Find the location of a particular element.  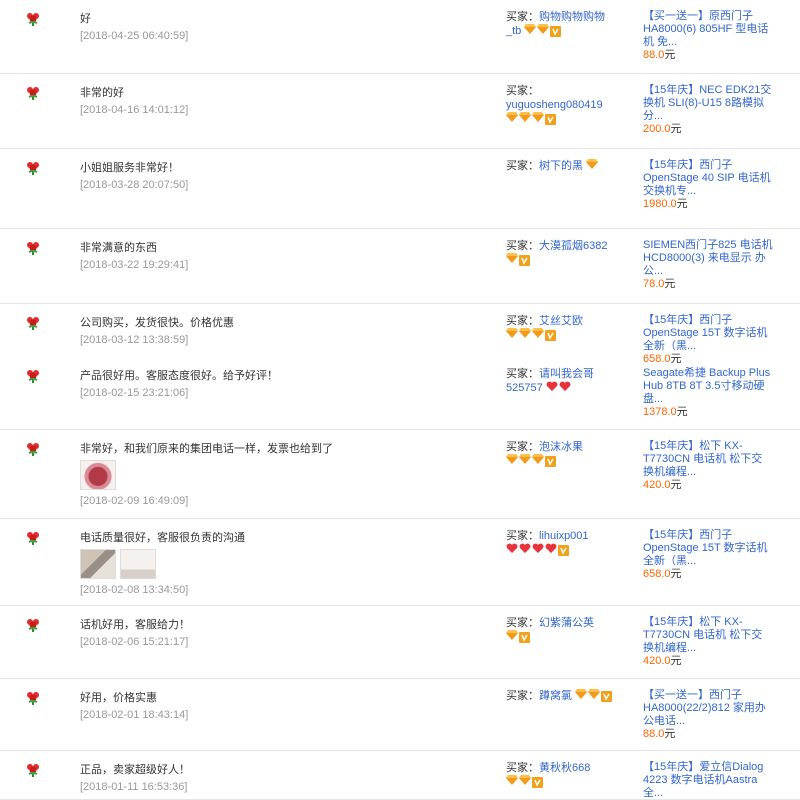

review-date: [2018-04-25 06:40:59] is located at coordinates (134, 36).